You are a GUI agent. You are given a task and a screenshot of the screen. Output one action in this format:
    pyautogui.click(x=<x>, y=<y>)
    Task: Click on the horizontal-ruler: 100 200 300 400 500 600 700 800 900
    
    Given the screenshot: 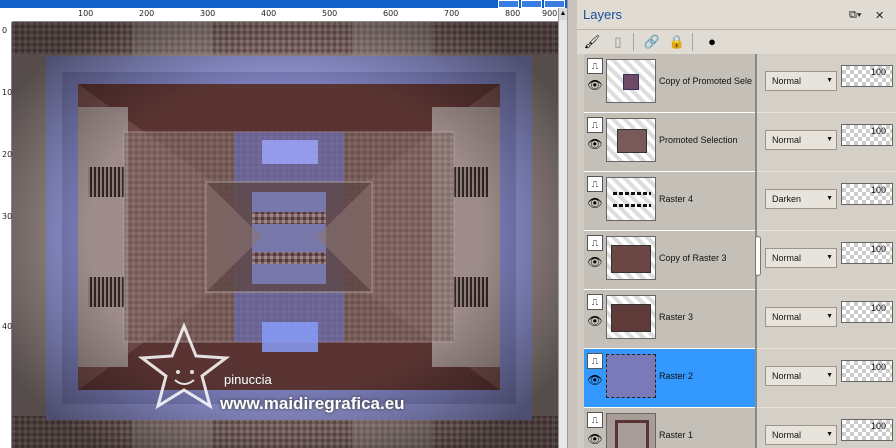 What is the action you would take?
    pyautogui.click(x=285, y=15)
    